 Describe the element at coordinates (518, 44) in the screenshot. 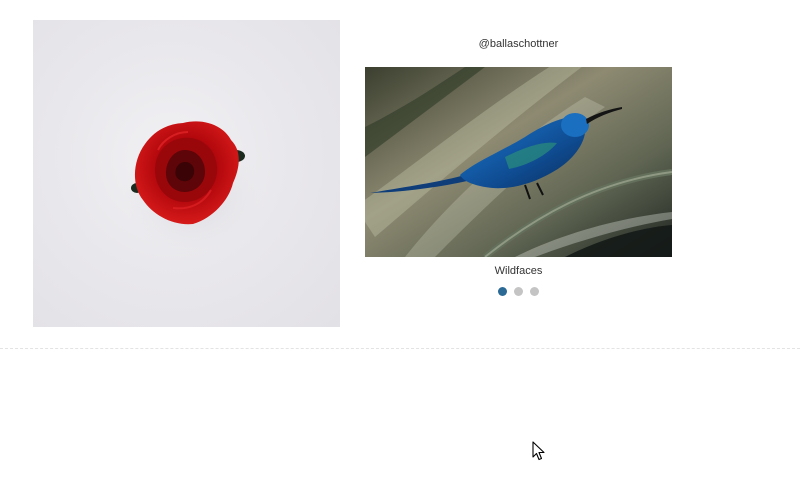

I see `author-handle: @ballaschottner` at that location.